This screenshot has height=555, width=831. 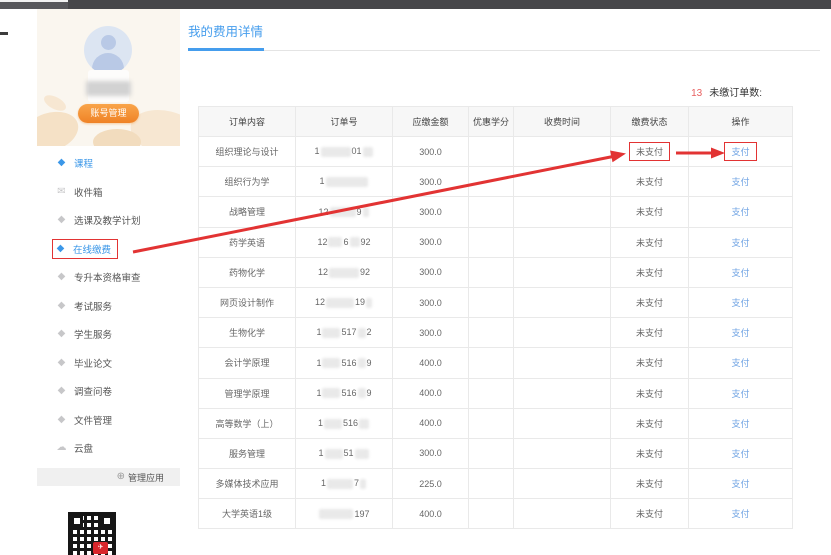 What do you see at coordinates (344, 272) in the screenshot?
I see `order-number-cell: 12 92` at bounding box center [344, 272].